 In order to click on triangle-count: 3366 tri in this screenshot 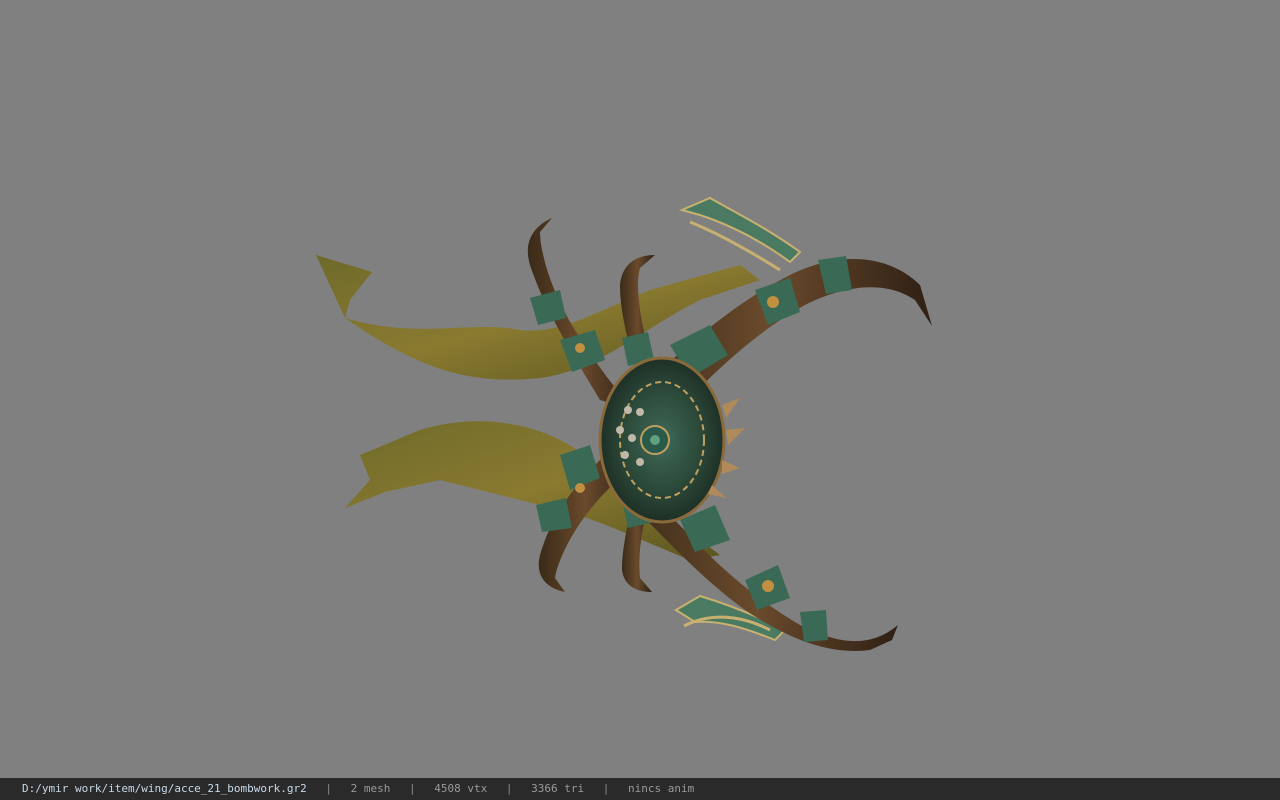, I will do `click(558, 788)`.